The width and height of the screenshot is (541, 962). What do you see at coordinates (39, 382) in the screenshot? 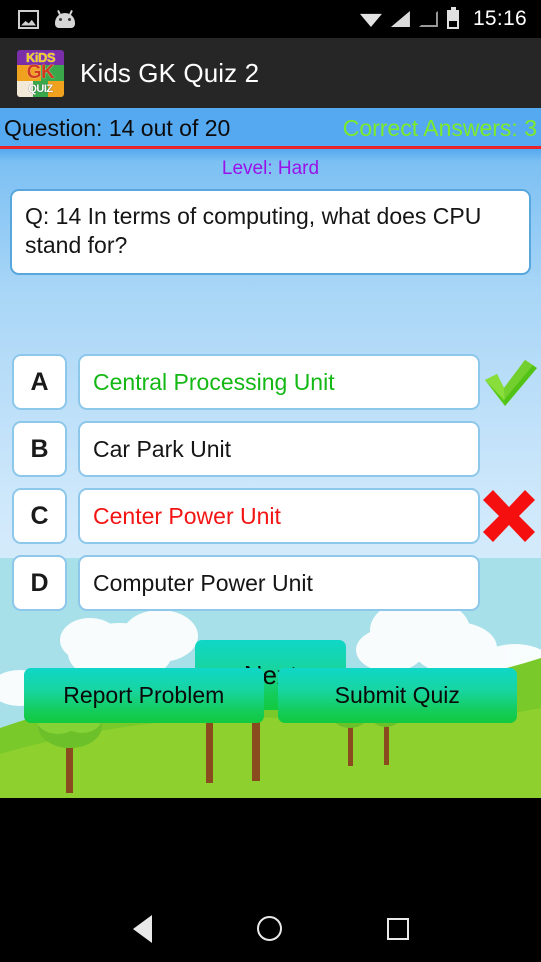
I see `option-letter-a: A` at bounding box center [39, 382].